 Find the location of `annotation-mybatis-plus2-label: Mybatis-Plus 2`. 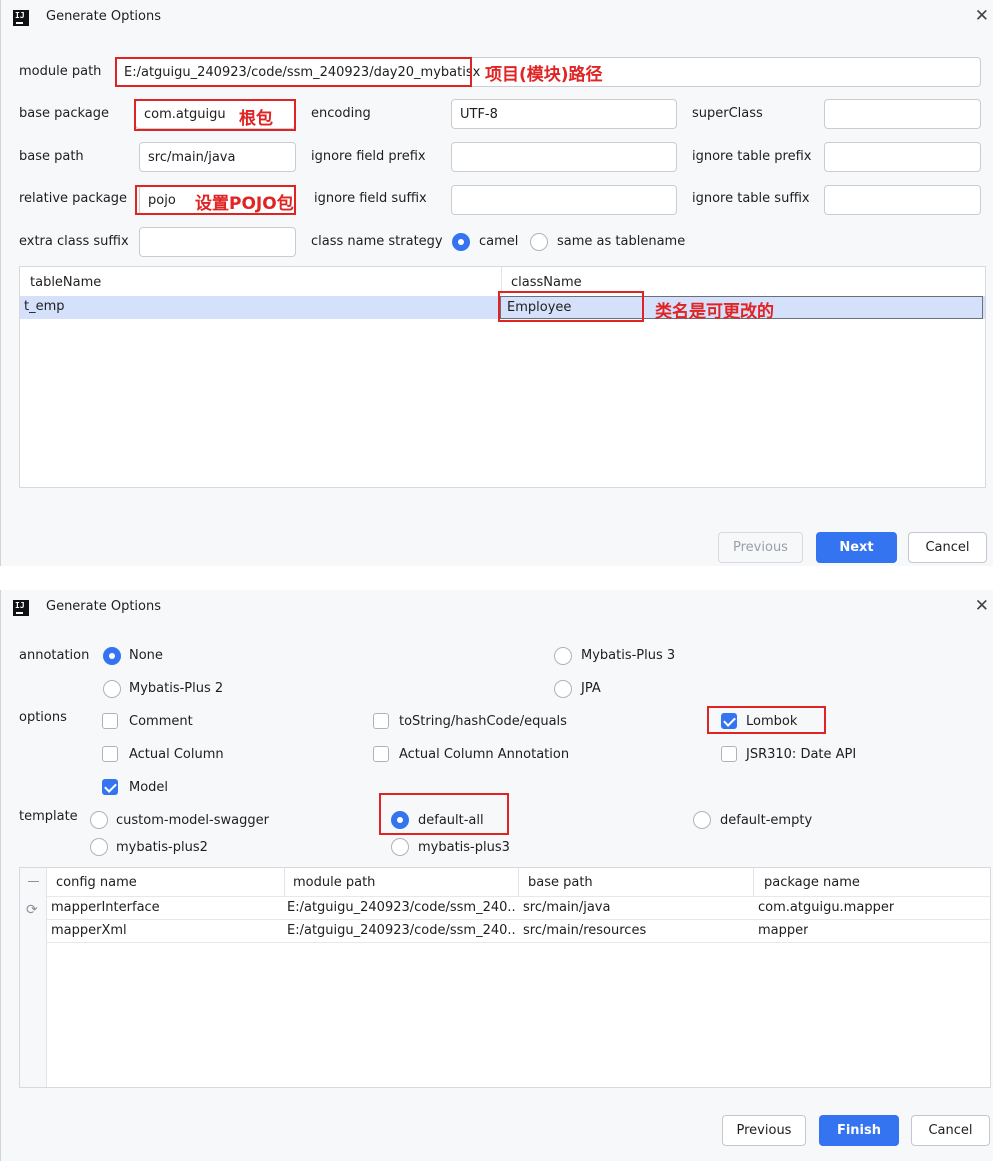

annotation-mybatis-plus2-label: Mybatis-Plus 2 is located at coordinates (176, 688).